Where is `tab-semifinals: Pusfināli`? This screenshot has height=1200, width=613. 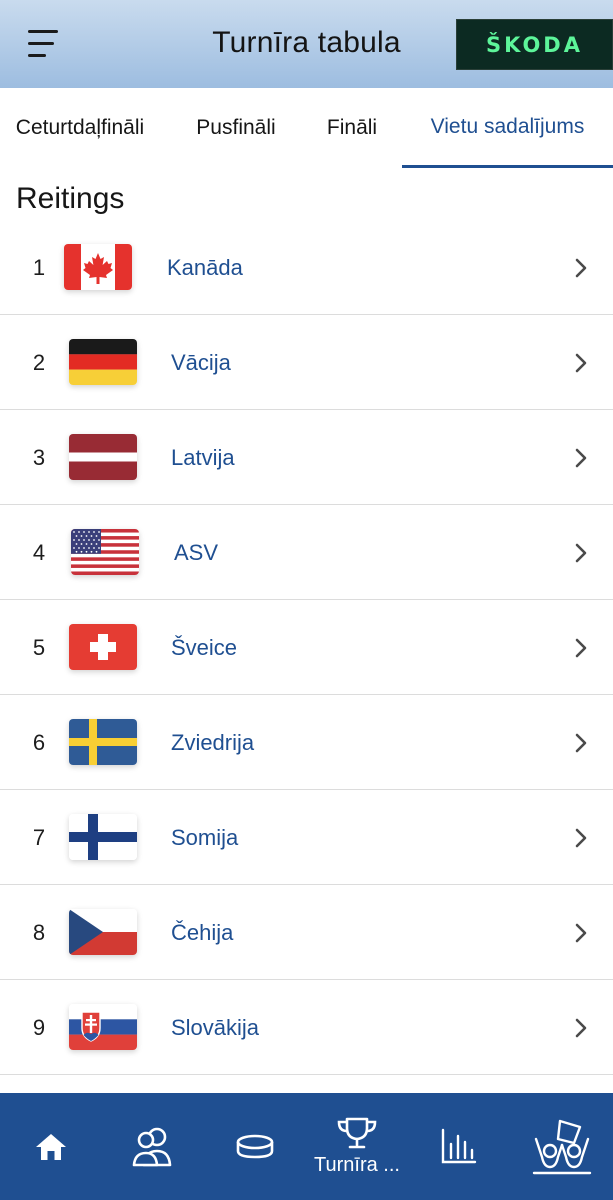
tab-semifinals: Pusfināli is located at coordinates (236, 128).